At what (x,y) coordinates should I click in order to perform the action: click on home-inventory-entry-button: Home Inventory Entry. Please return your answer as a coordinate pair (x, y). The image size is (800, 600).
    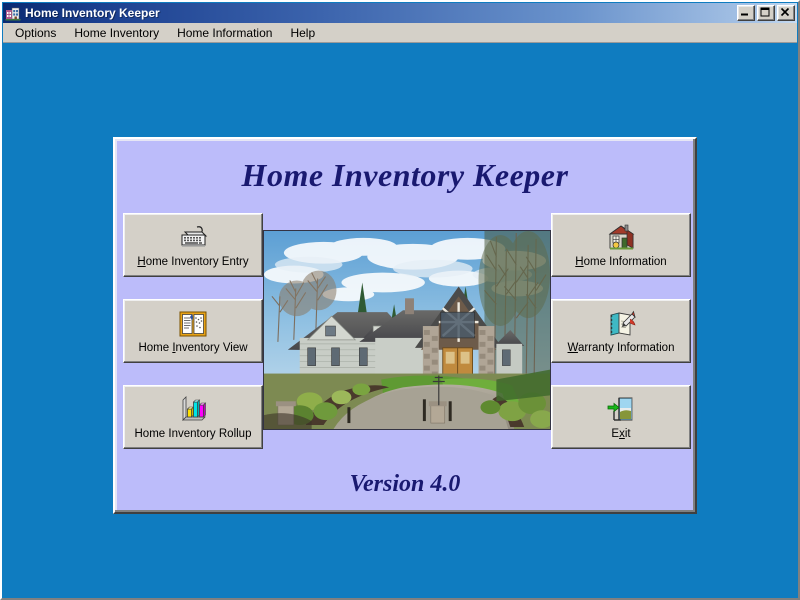
    Looking at the image, I should click on (193, 245).